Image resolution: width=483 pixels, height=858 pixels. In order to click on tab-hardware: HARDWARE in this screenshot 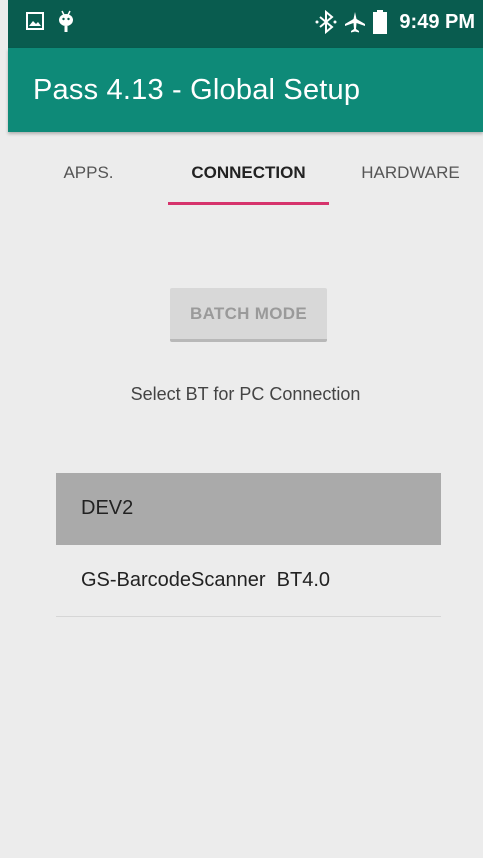, I will do `click(410, 173)`.